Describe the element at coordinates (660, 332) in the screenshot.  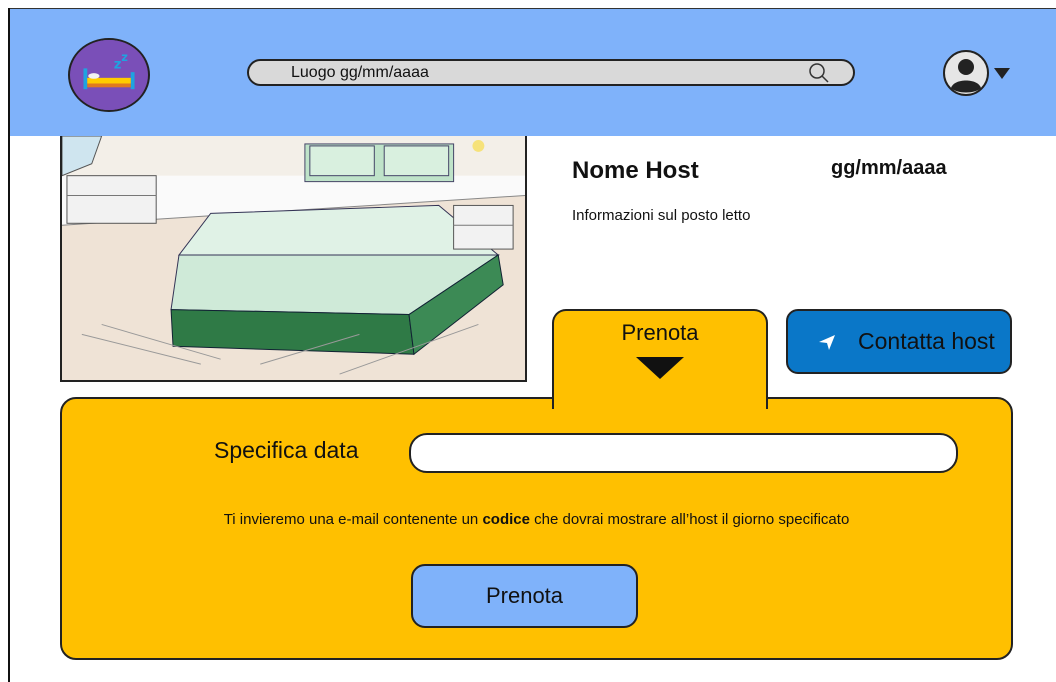
I see `tab-prenota-label: Prenota` at that location.